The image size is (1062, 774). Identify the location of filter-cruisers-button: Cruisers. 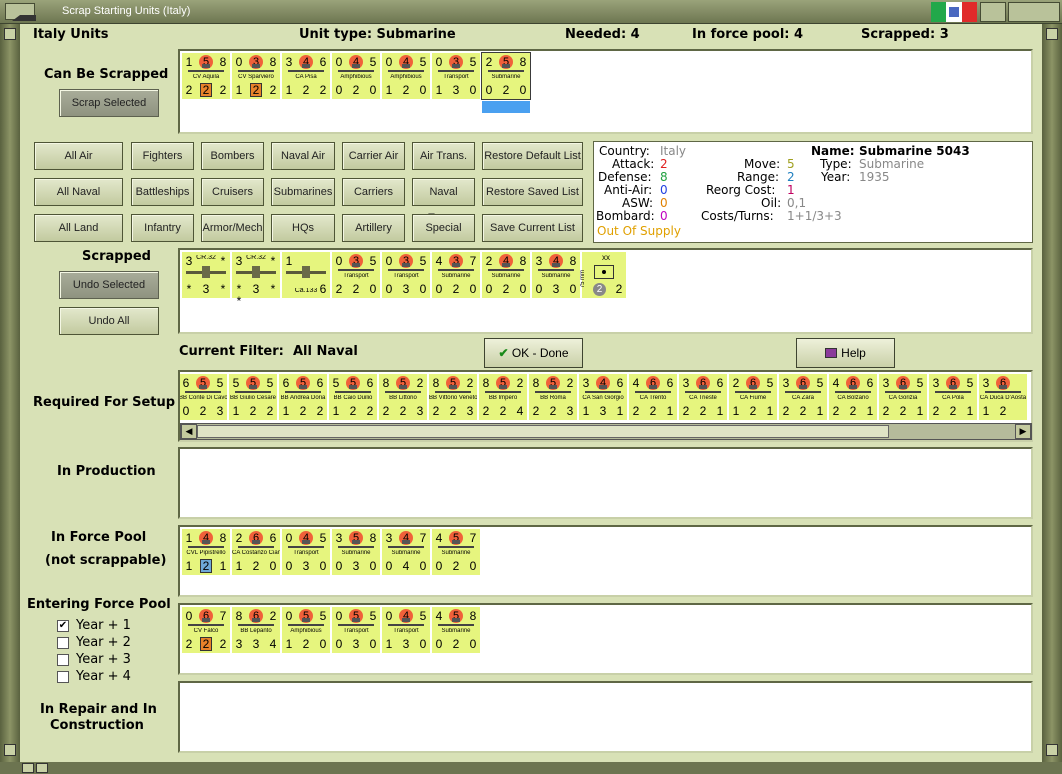
(232, 192).